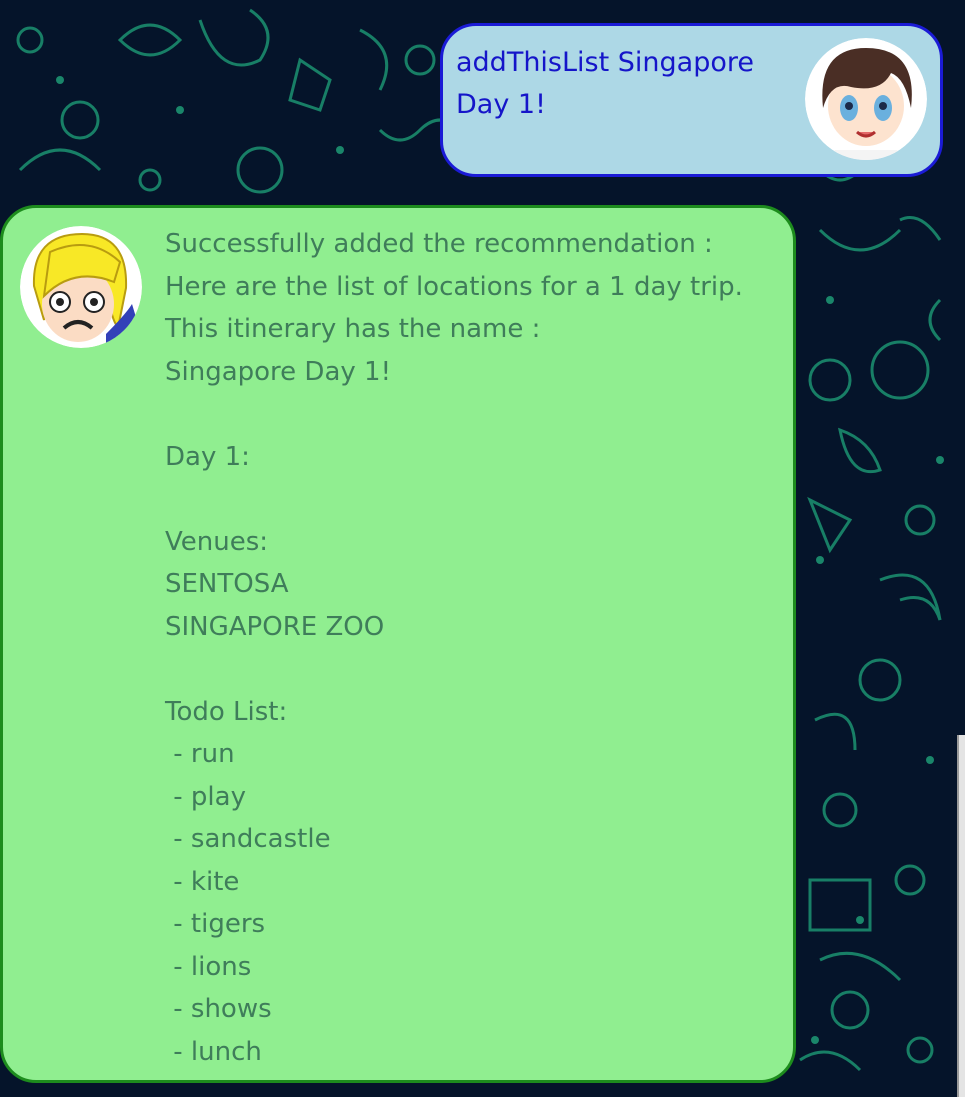 The height and width of the screenshot is (1097, 965). I want to click on user-message-text: addThisList Singapore Day 1!, so click(605, 83).